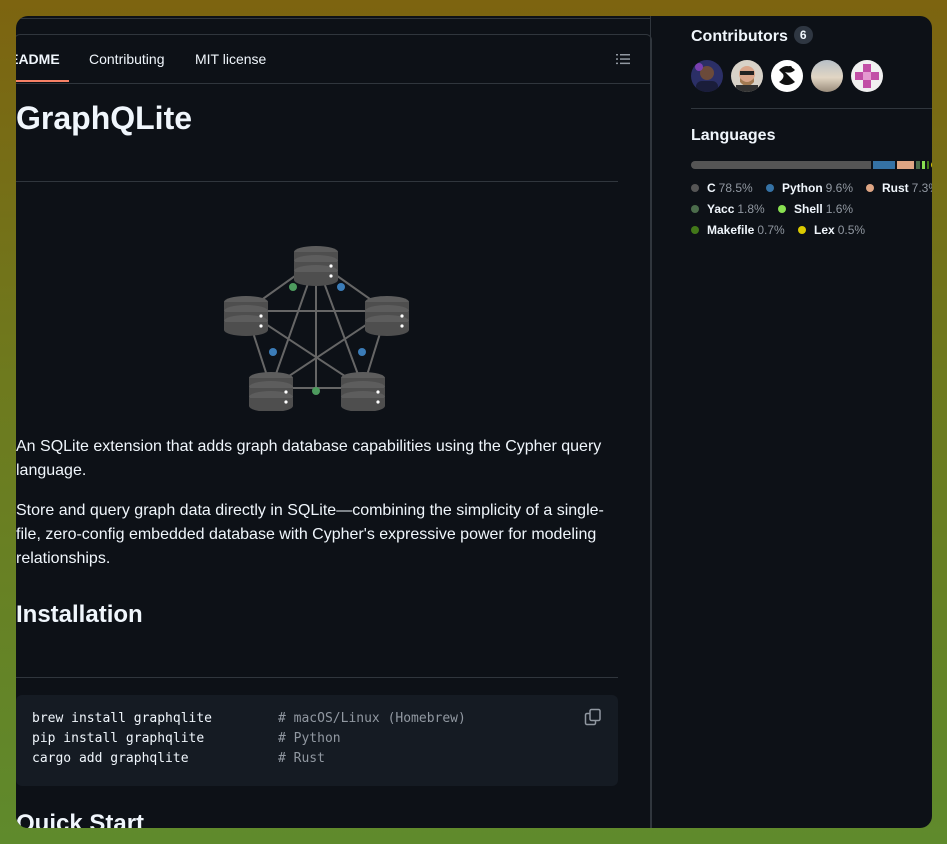 The image size is (947, 844). I want to click on copy-icon, so click(593, 717).